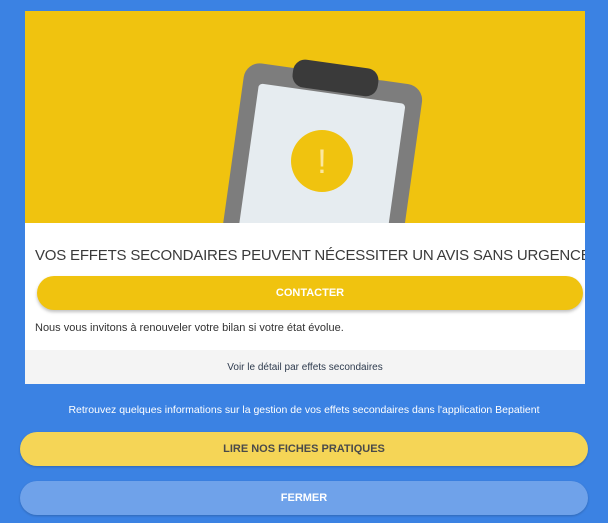 The height and width of the screenshot is (523, 608). I want to click on contact-button: CONTACTER, so click(310, 293).